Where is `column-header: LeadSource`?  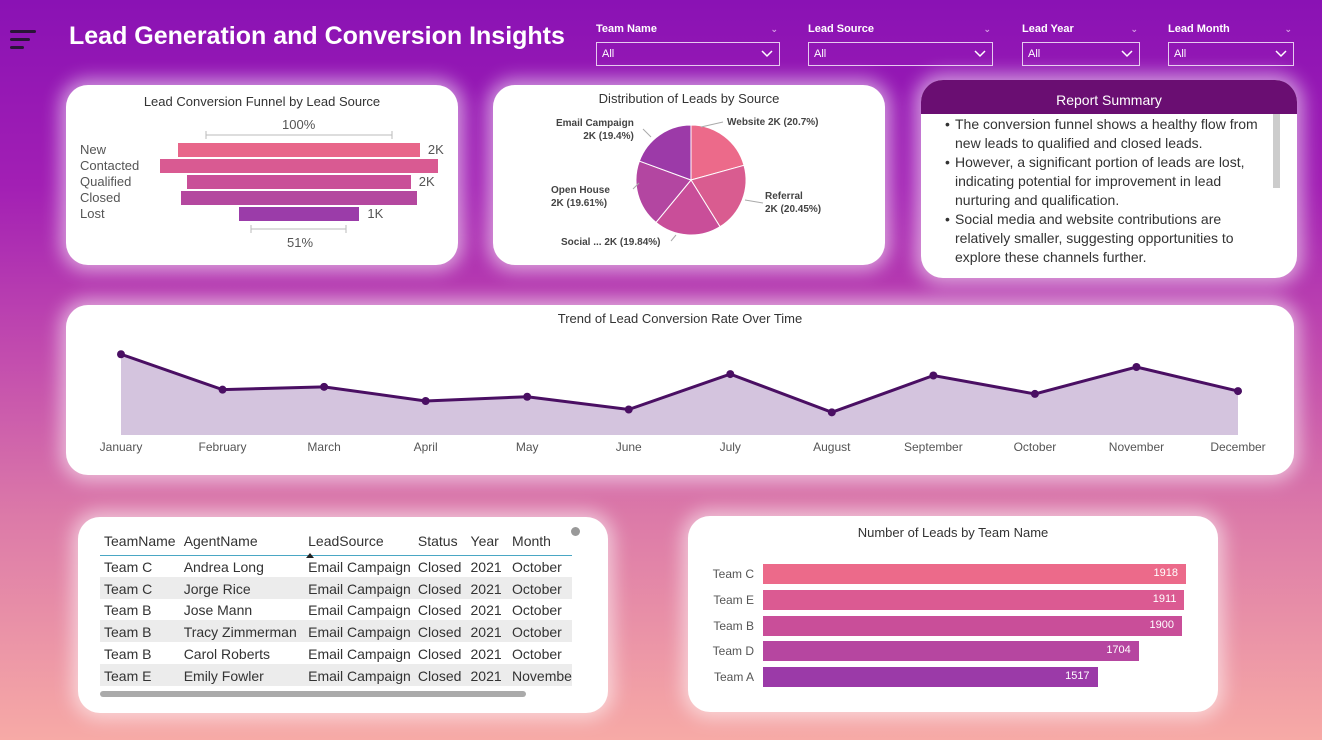
column-header: LeadSource is located at coordinates (359, 537).